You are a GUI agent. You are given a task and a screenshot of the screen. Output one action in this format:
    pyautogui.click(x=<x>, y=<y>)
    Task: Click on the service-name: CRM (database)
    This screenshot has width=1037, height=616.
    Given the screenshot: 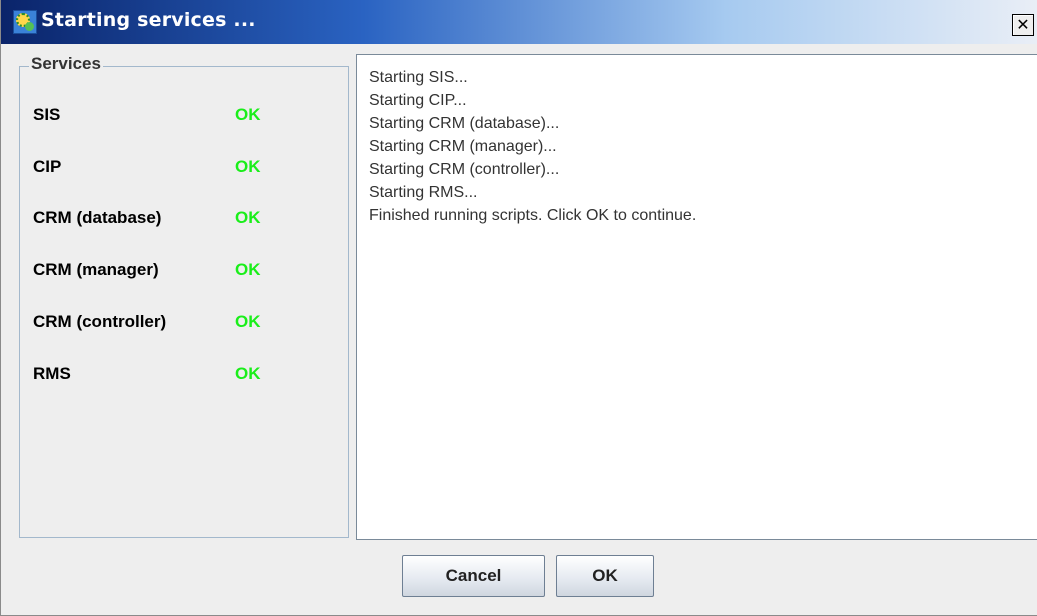 What is the action you would take?
    pyautogui.click(x=97, y=217)
    